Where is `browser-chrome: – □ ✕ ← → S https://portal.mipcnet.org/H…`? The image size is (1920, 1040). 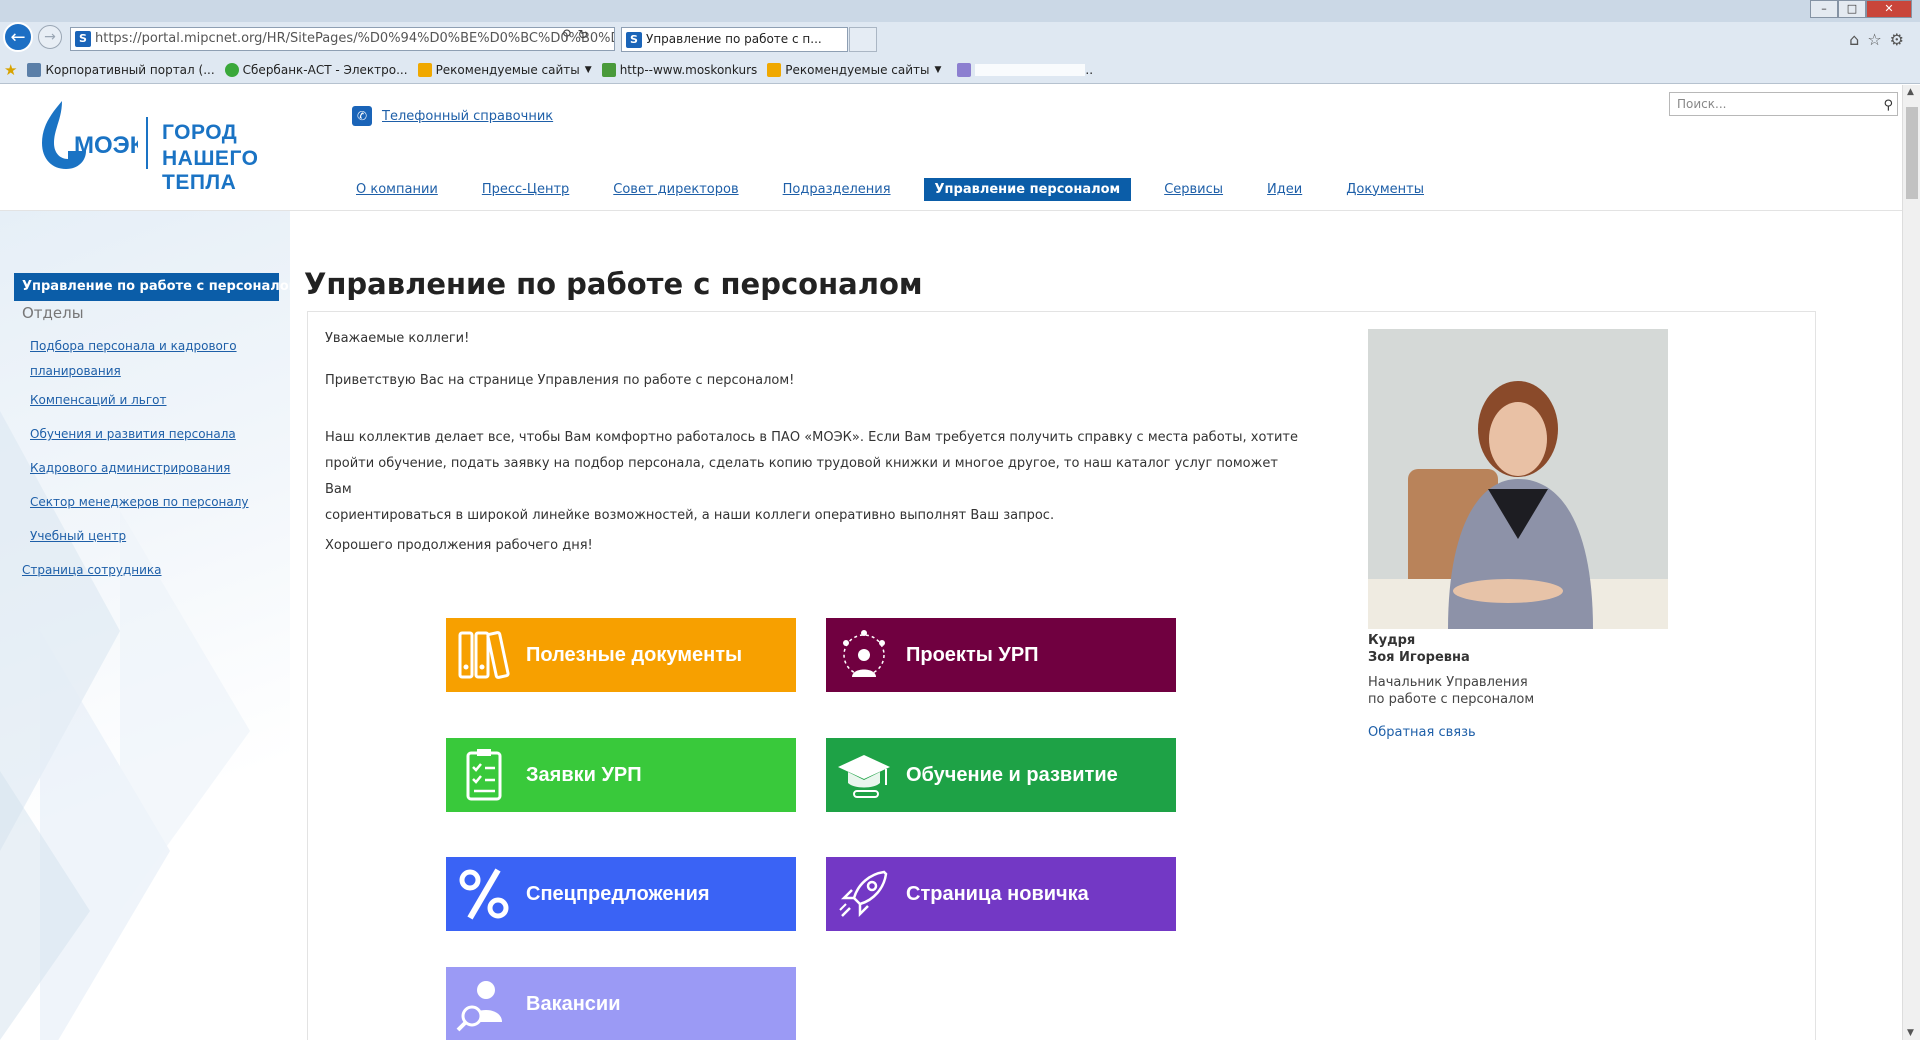 browser-chrome: – □ ✕ ← → S https://portal.mipcnet.org/H… is located at coordinates (960, 42).